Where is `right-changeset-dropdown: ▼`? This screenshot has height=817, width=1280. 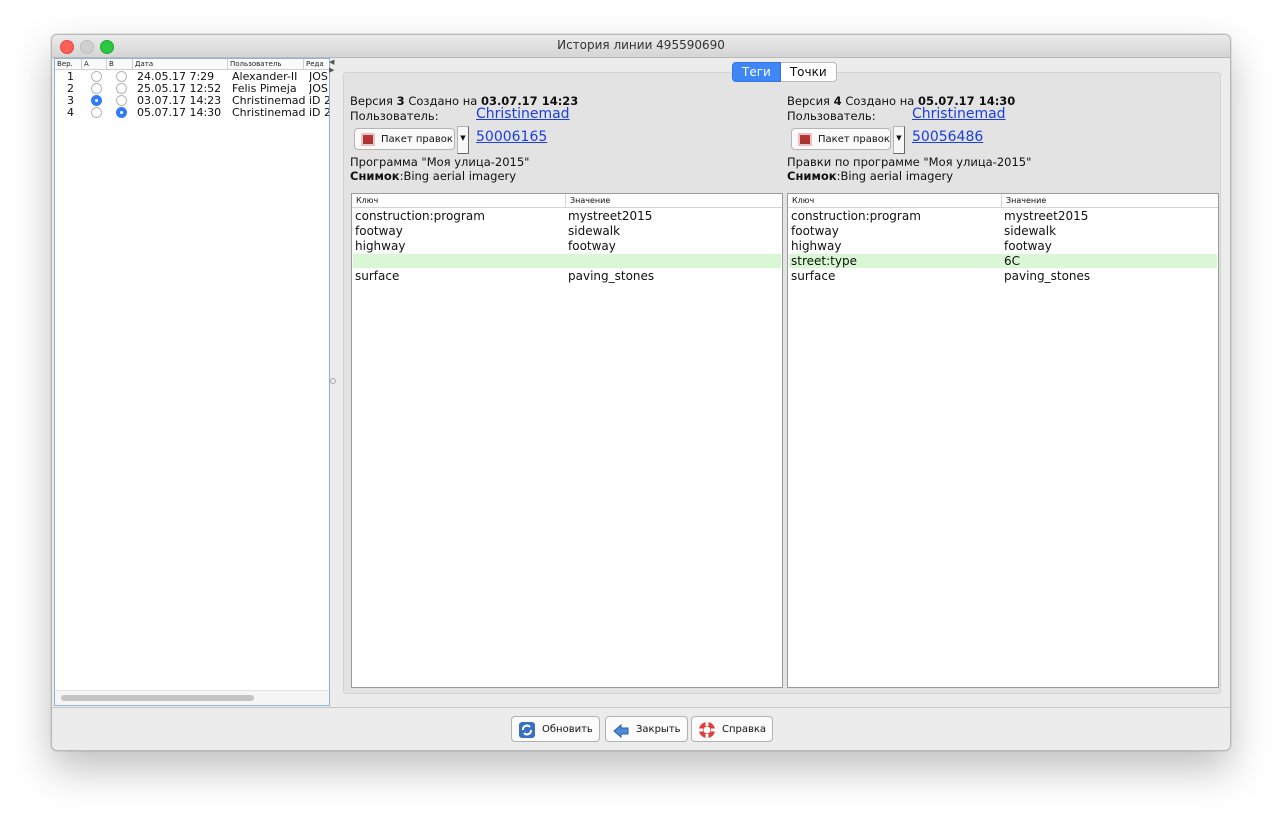
right-changeset-dropdown: ▼ is located at coordinates (899, 140).